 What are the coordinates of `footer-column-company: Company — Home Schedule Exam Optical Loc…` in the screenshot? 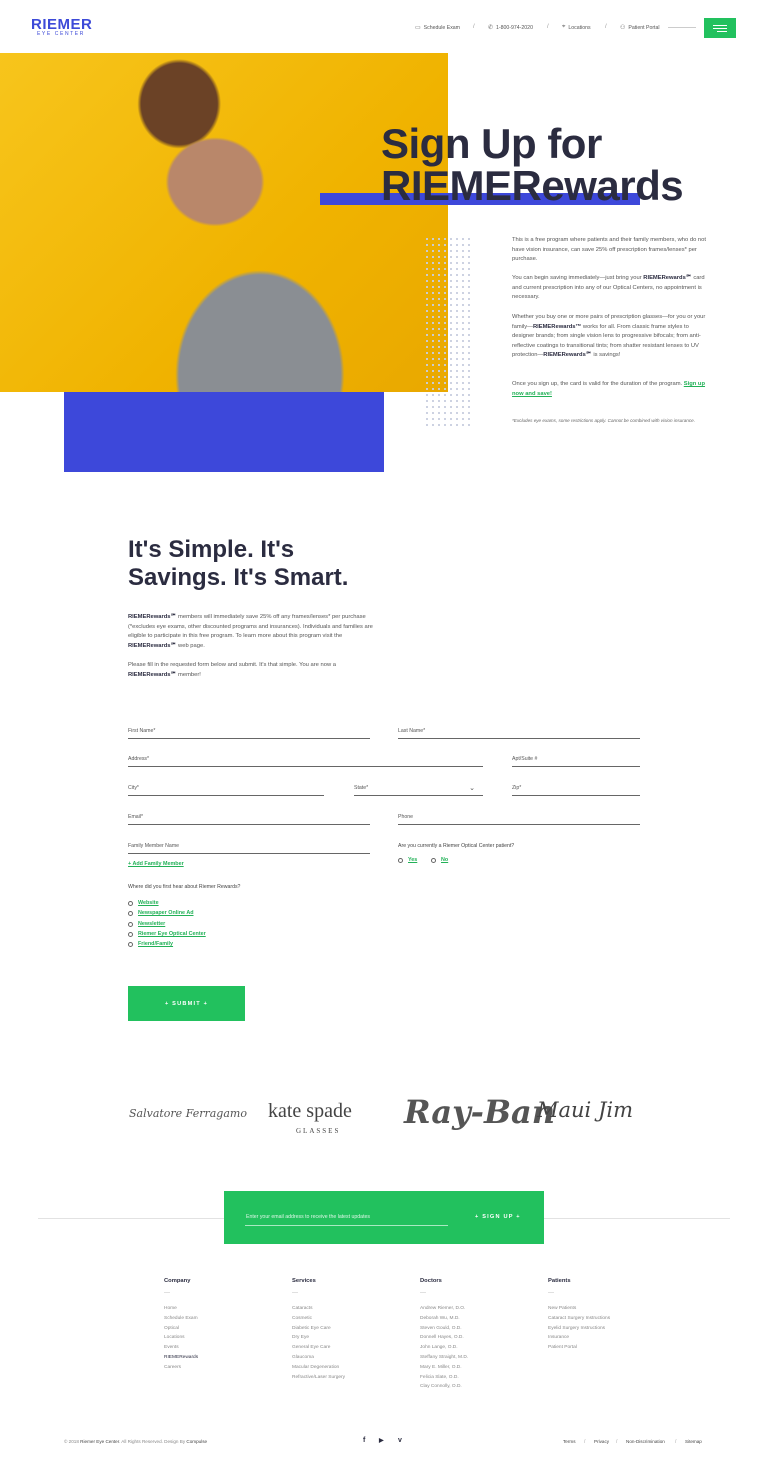 It's located at (219, 1325).